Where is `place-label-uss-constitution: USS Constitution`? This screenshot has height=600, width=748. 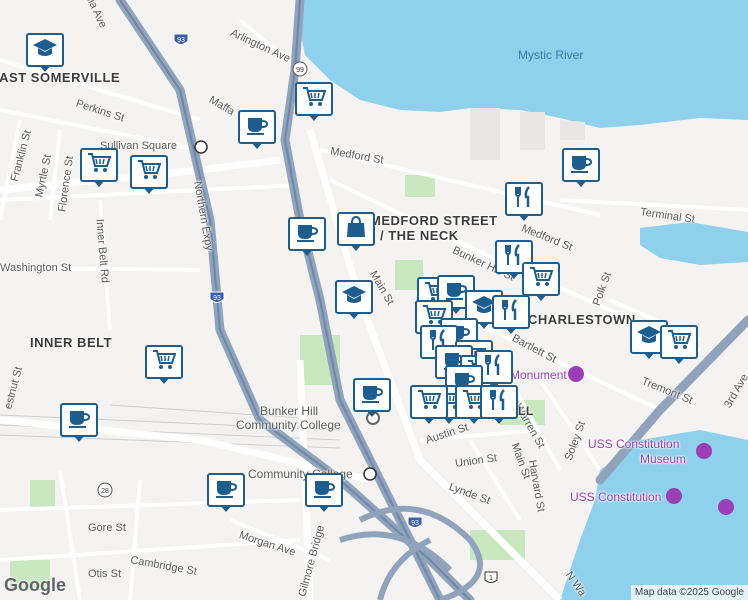 place-label-uss-constitution: USS Constitution is located at coordinates (615, 497).